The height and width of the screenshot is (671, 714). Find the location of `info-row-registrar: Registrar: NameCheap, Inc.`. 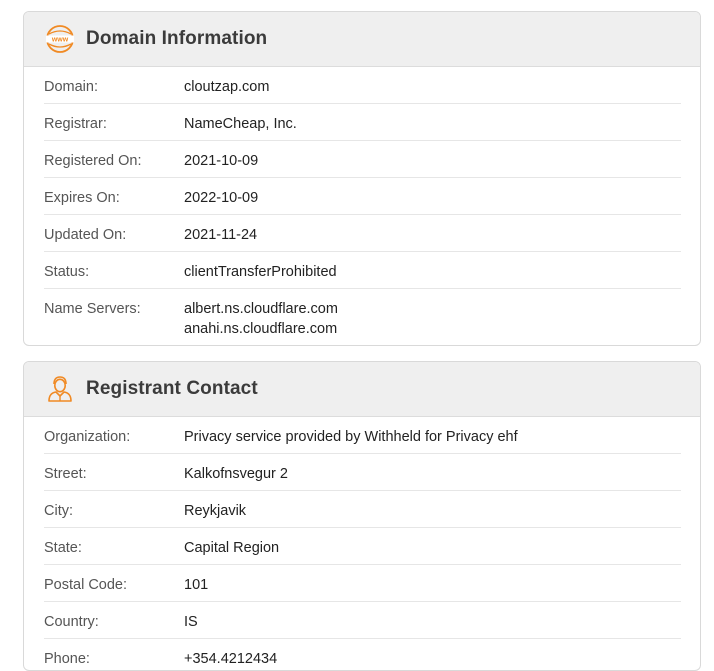

info-row-registrar: Registrar: NameCheap, Inc. is located at coordinates (362, 122).